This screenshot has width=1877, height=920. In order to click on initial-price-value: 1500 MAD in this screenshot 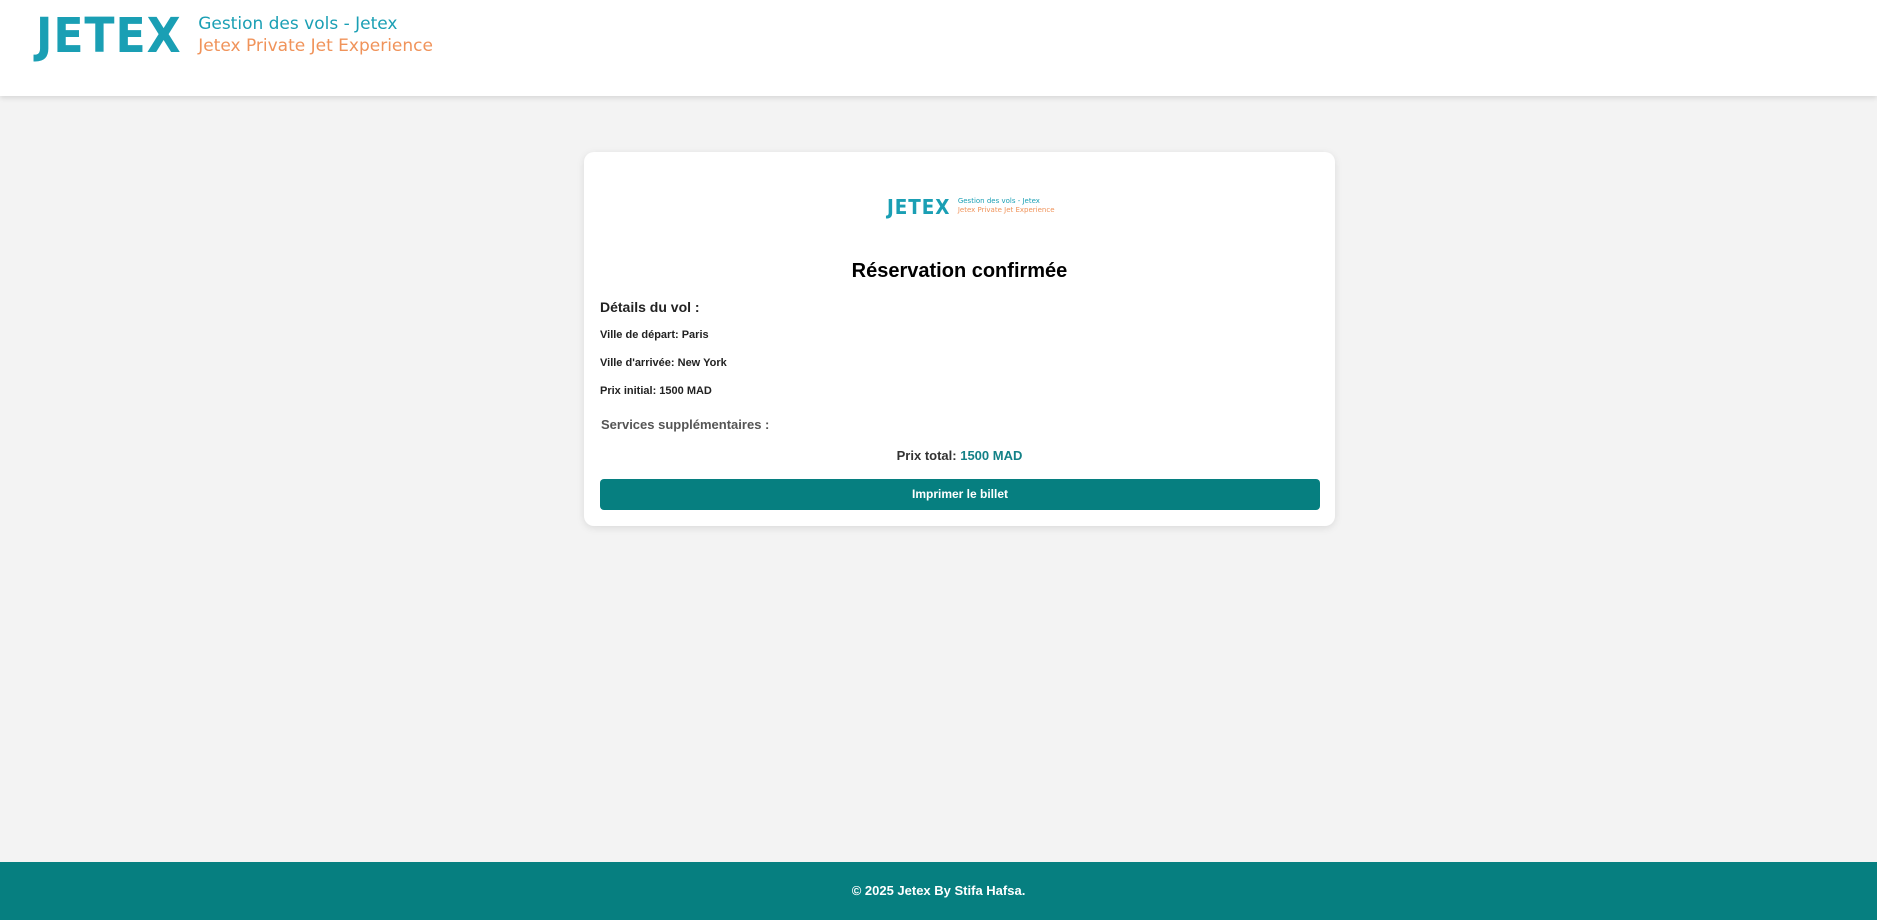, I will do `click(685, 391)`.